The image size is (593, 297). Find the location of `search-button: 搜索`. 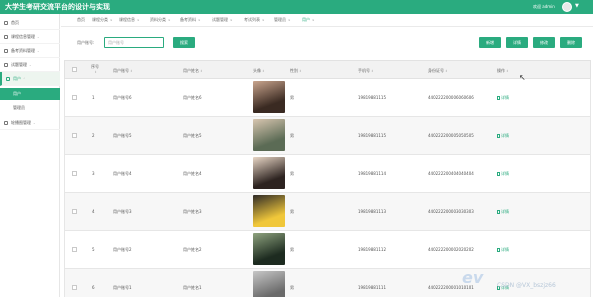

search-button: 搜索 is located at coordinates (184, 42).